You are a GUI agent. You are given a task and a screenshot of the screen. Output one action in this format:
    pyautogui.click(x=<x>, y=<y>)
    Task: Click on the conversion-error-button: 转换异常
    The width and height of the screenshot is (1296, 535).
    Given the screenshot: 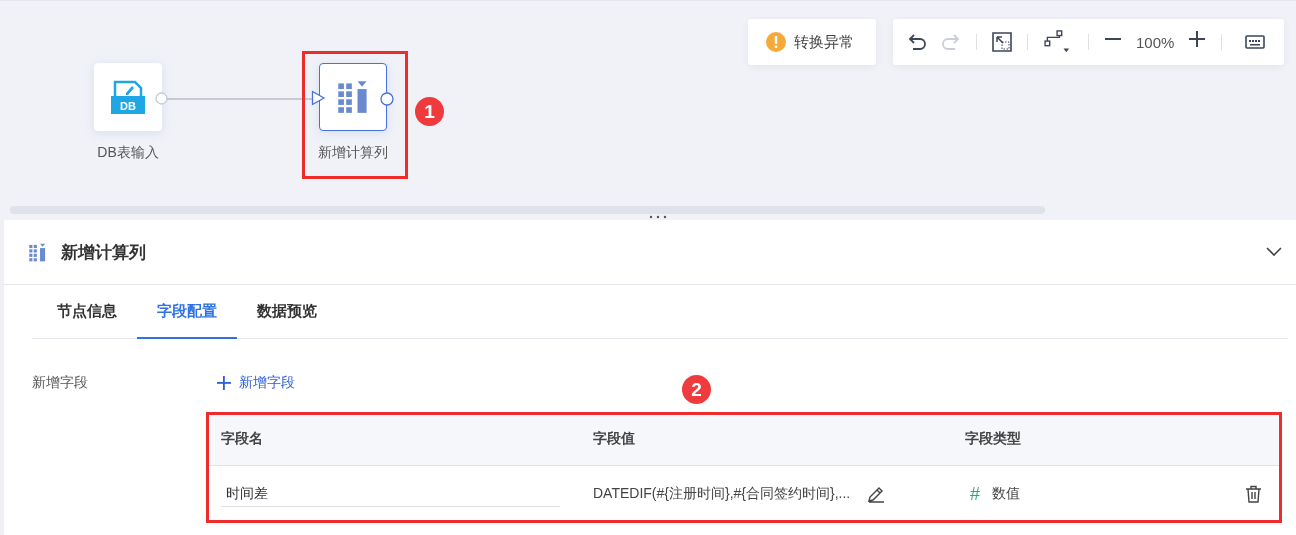 What is the action you would take?
    pyautogui.click(x=812, y=42)
    